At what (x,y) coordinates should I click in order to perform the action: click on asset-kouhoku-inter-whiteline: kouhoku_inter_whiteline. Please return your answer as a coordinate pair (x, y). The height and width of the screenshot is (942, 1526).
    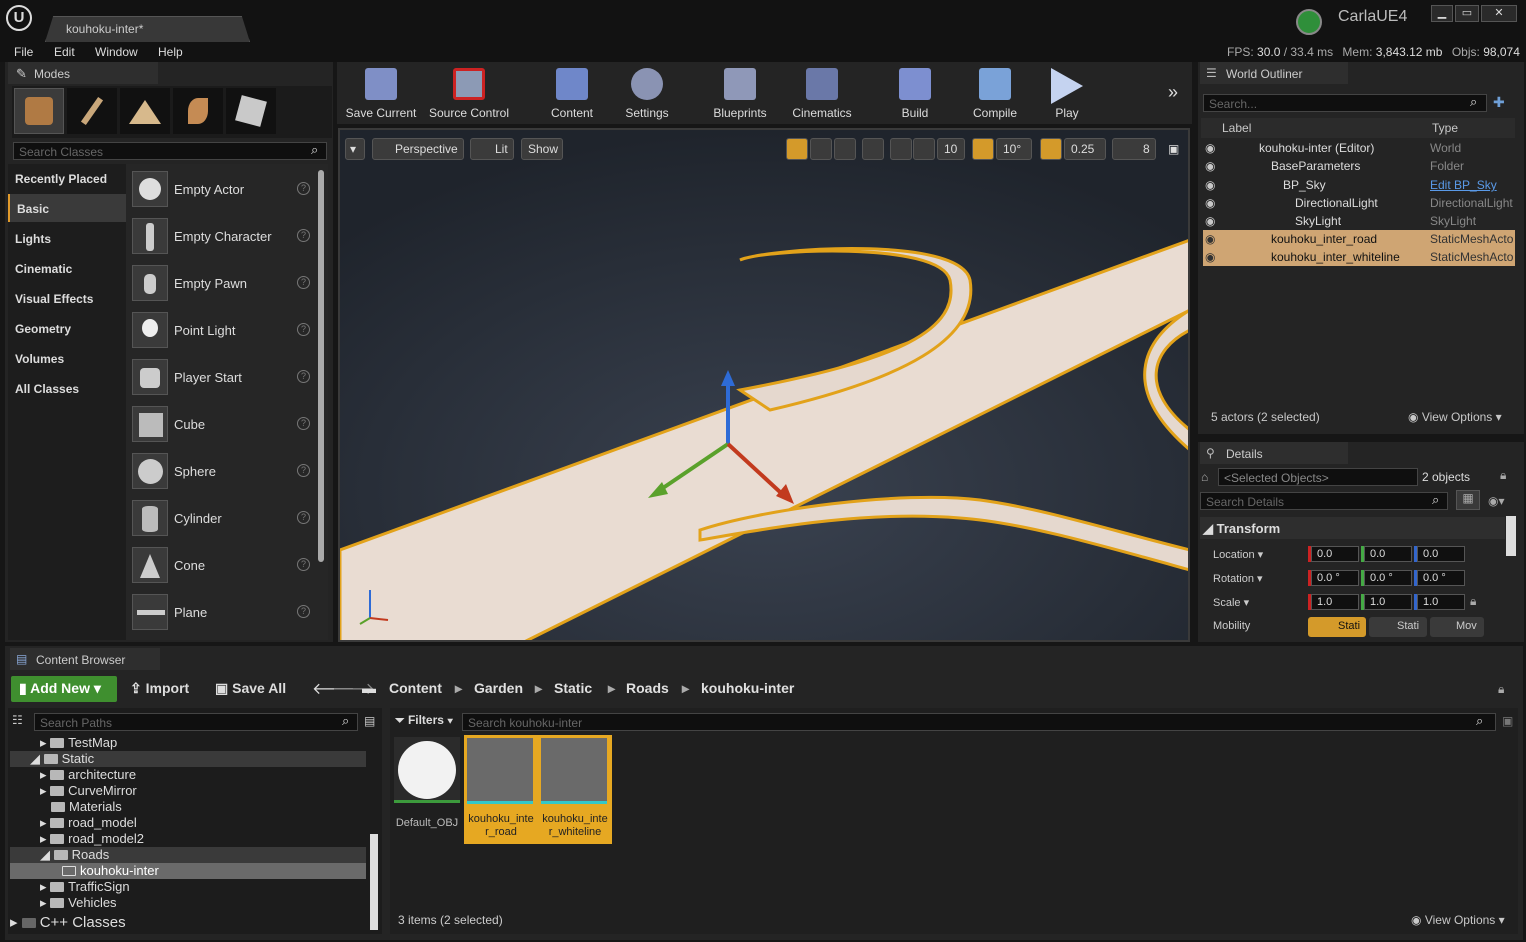
    Looking at the image, I should click on (575, 790).